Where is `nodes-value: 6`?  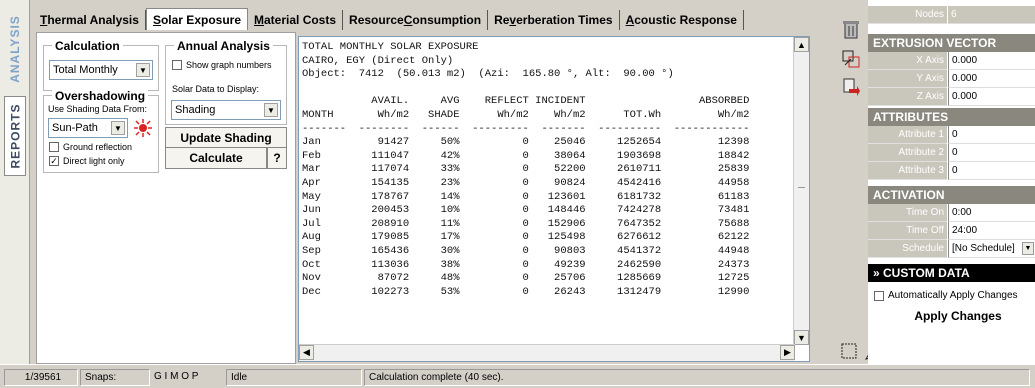
nodes-value: 6 is located at coordinates (991, 15).